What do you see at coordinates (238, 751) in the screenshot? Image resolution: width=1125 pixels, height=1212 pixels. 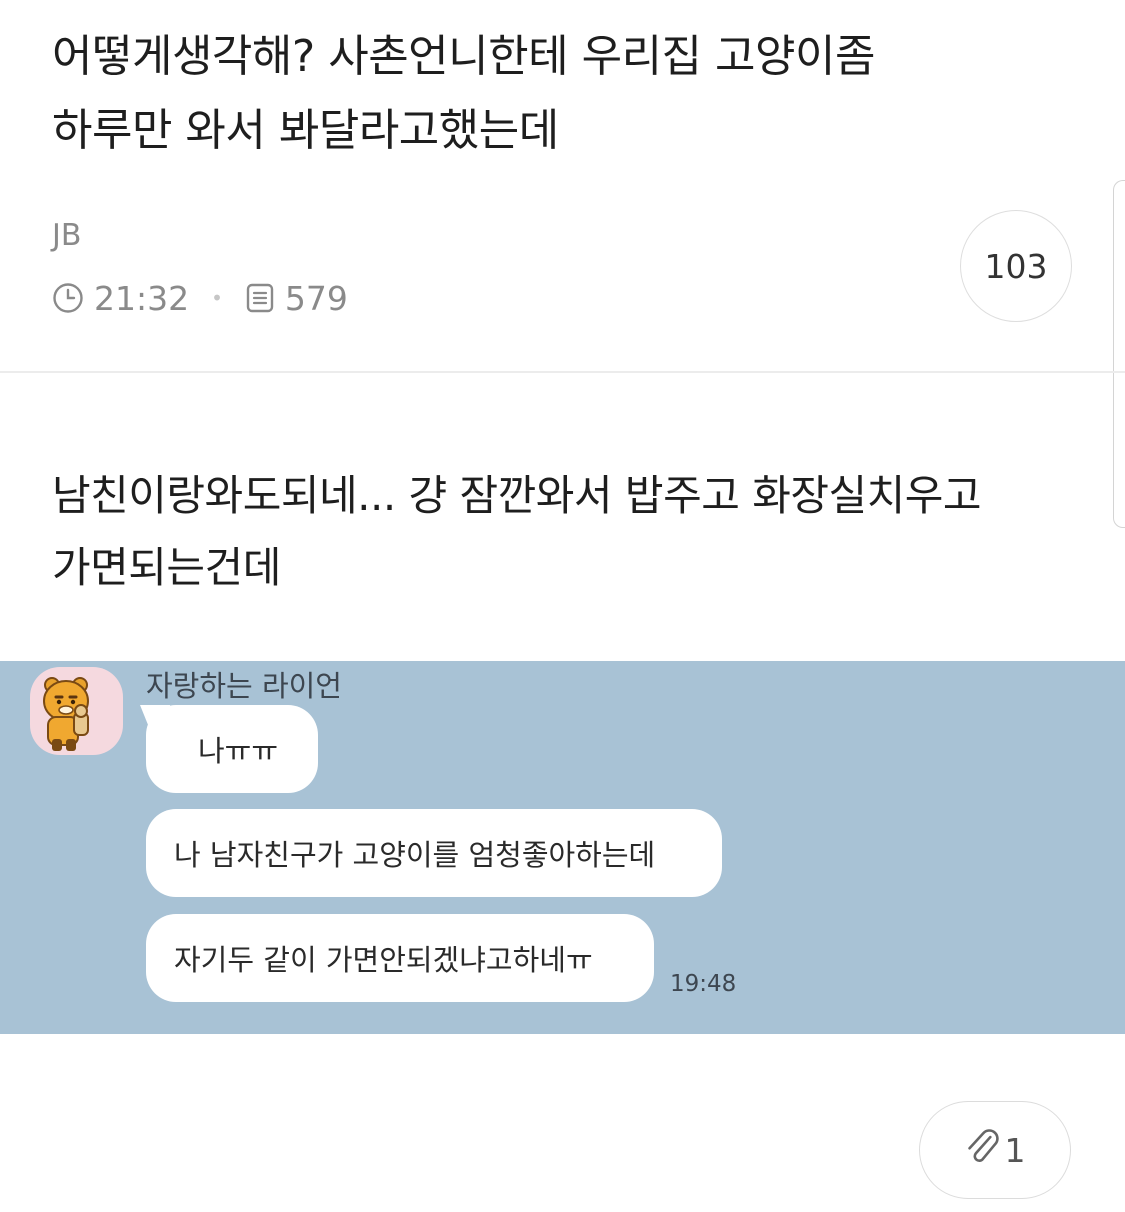 I see `chat-message-text: 나ㅠㅠ` at bounding box center [238, 751].